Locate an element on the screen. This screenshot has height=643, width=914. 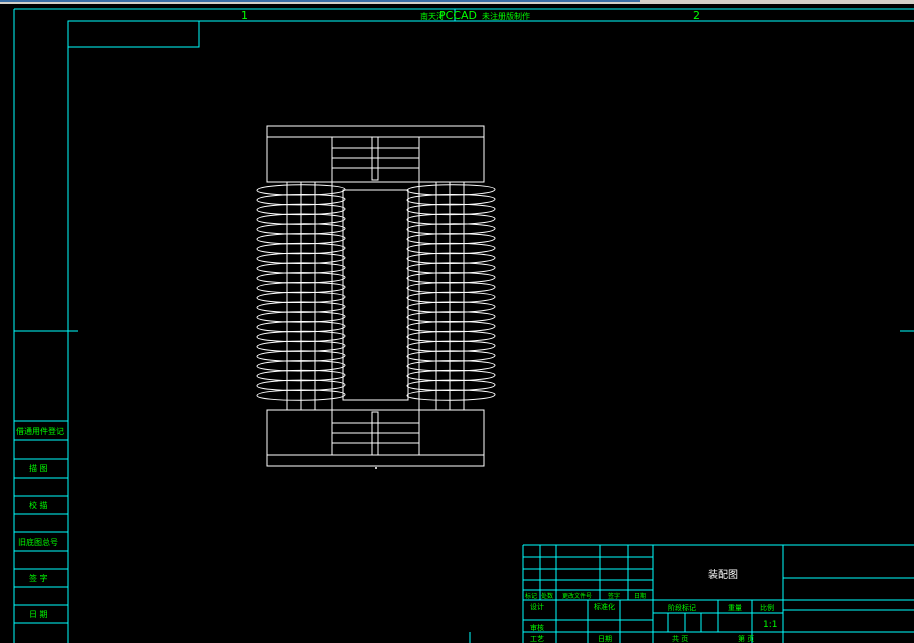
header-brand: PCCAD is located at coordinates (458, 15).